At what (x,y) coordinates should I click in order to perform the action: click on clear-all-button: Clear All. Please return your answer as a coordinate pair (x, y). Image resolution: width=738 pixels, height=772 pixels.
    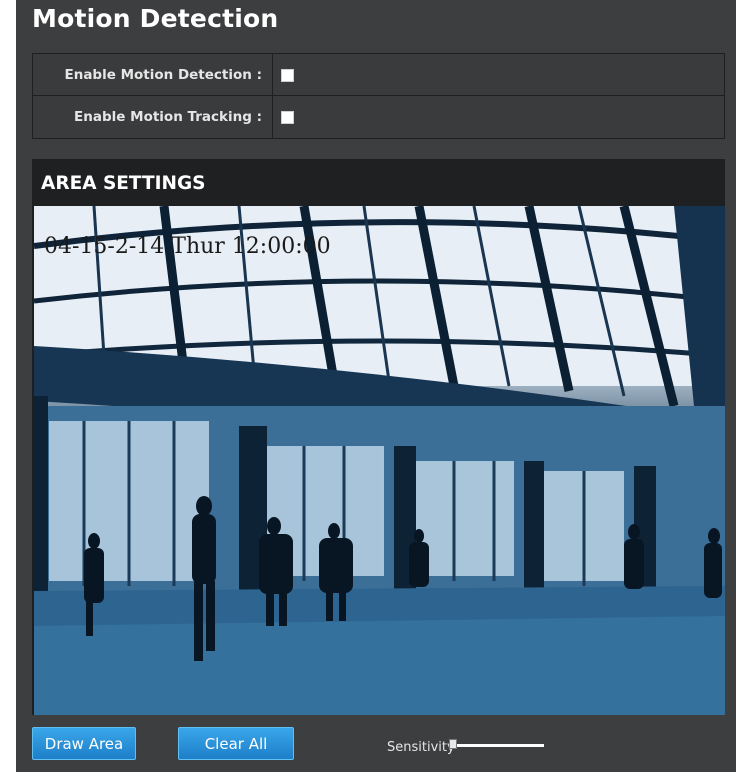
    Looking at the image, I should click on (236, 743).